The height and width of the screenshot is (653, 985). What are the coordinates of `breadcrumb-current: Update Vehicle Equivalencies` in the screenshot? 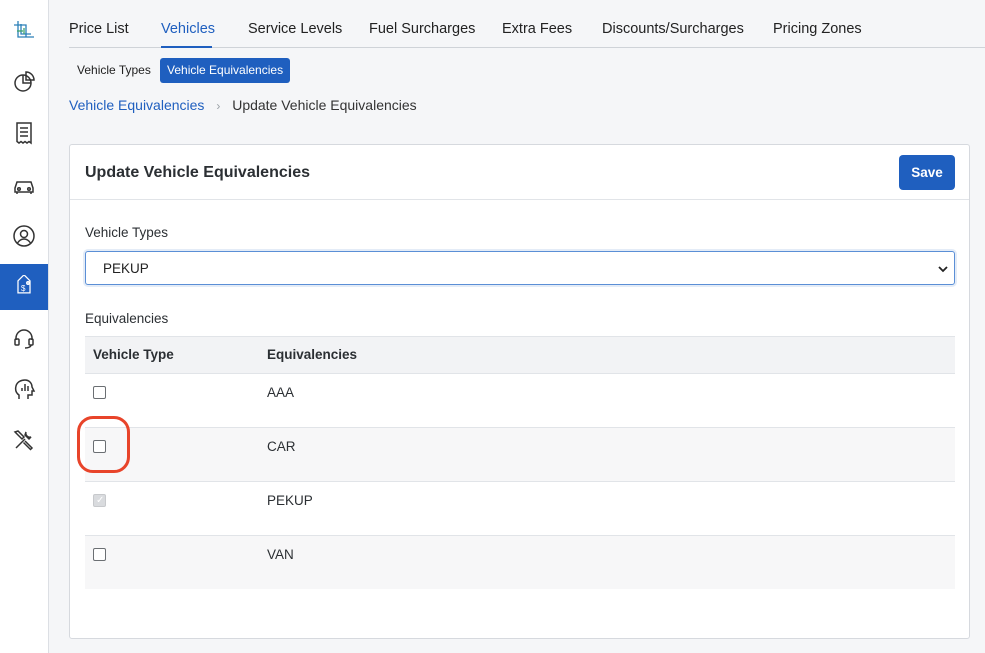 It's located at (324, 105).